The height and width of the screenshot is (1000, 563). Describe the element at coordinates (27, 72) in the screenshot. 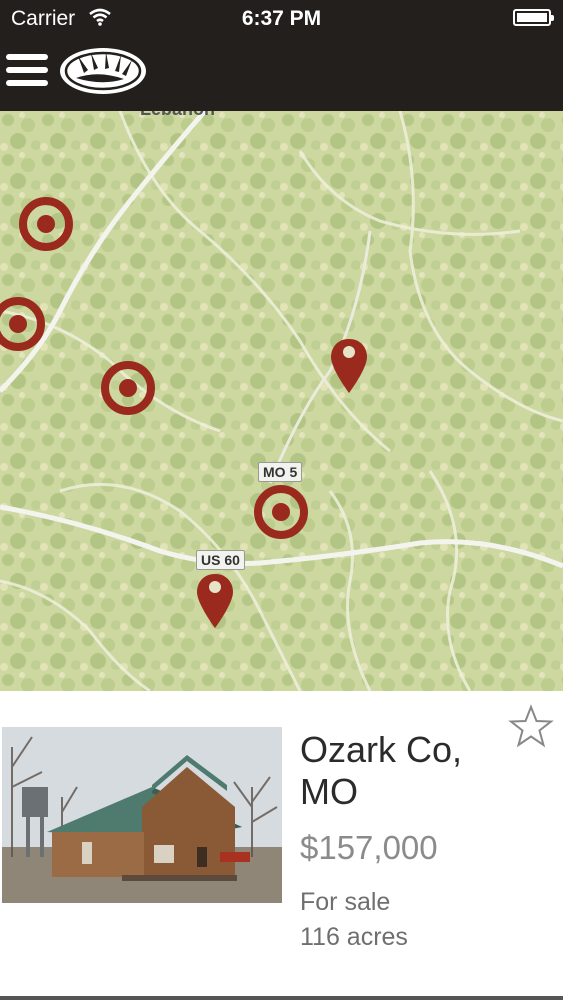

I see `hamburger-menu-icon` at that location.